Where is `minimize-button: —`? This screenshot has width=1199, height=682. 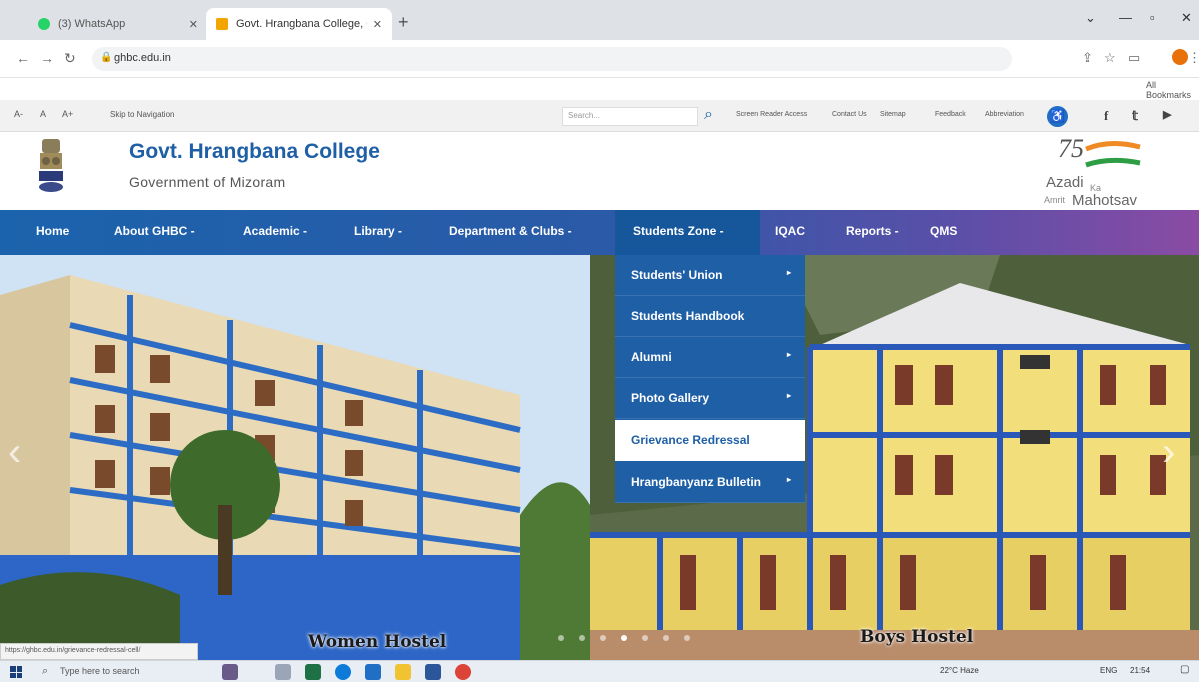
minimize-button: — is located at coordinates (1125, 17).